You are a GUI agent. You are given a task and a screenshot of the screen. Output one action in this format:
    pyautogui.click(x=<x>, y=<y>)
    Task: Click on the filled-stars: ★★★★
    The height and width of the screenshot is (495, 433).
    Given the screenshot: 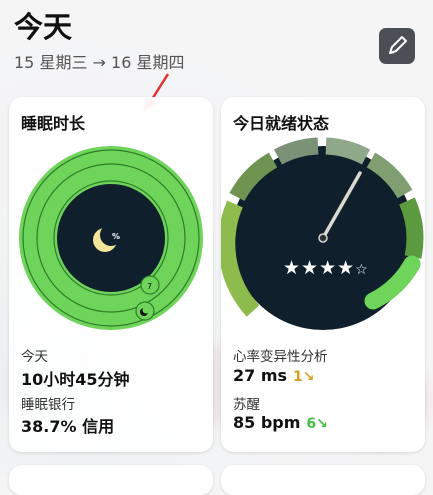 What is the action you would take?
    pyautogui.click(x=319, y=268)
    